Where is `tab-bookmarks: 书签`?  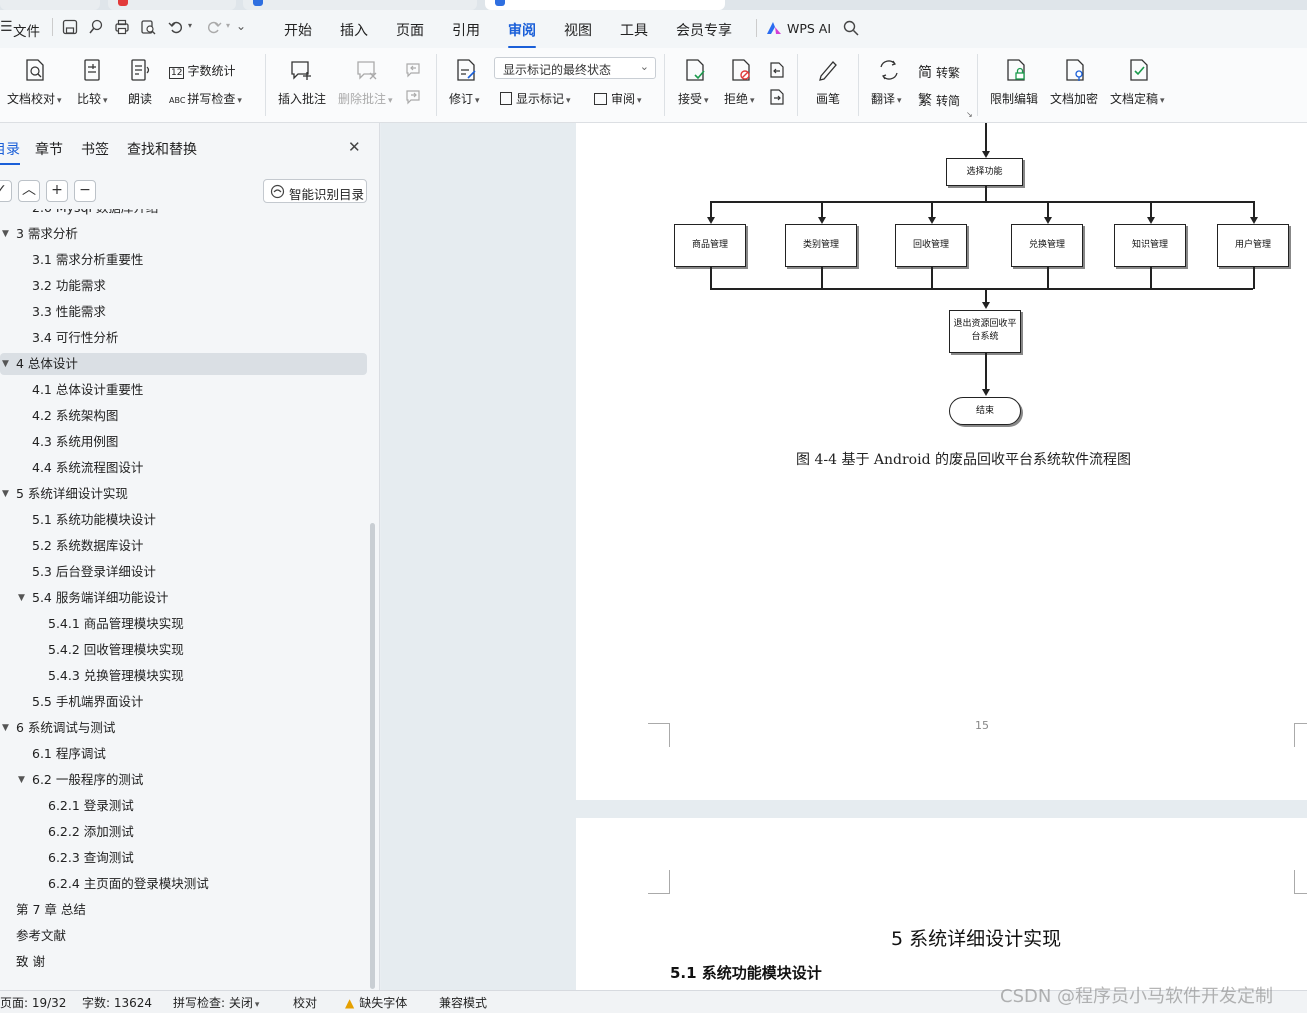
tab-bookmarks: 书签 is located at coordinates (95, 149).